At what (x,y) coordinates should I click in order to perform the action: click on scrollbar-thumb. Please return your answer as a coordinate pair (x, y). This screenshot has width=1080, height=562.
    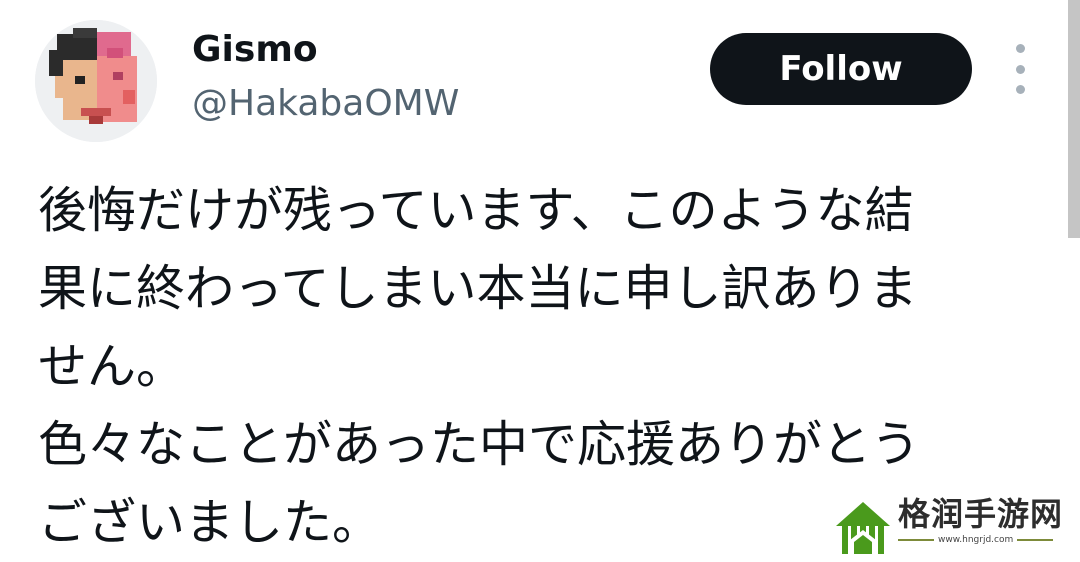
    Looking at the image, I should click on (1074, 119).